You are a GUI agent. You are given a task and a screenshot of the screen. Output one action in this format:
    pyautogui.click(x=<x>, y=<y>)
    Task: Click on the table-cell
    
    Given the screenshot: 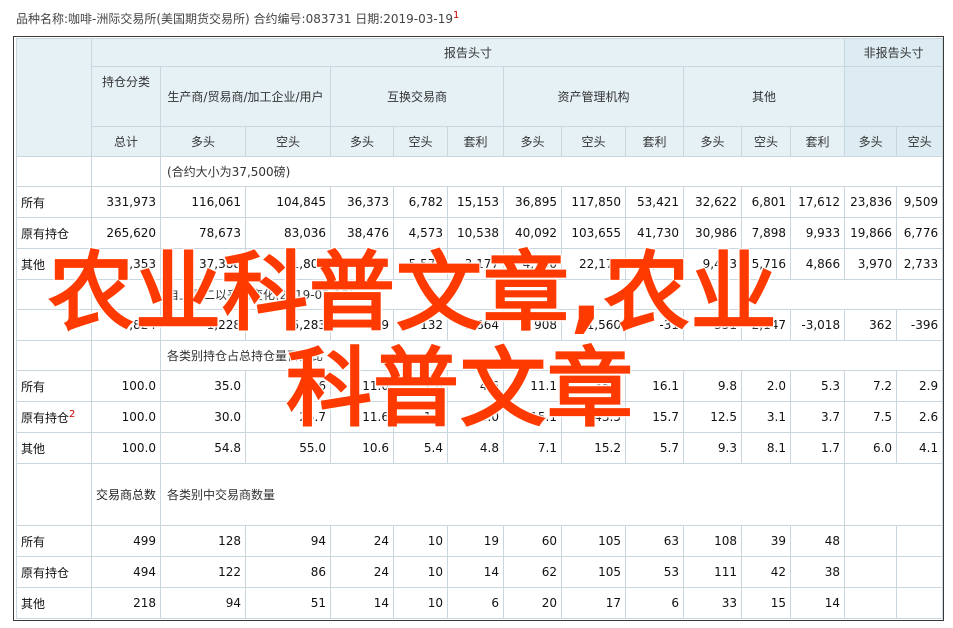 What is the action you would take?
    pyautogui.click(x=920, y=603)
    